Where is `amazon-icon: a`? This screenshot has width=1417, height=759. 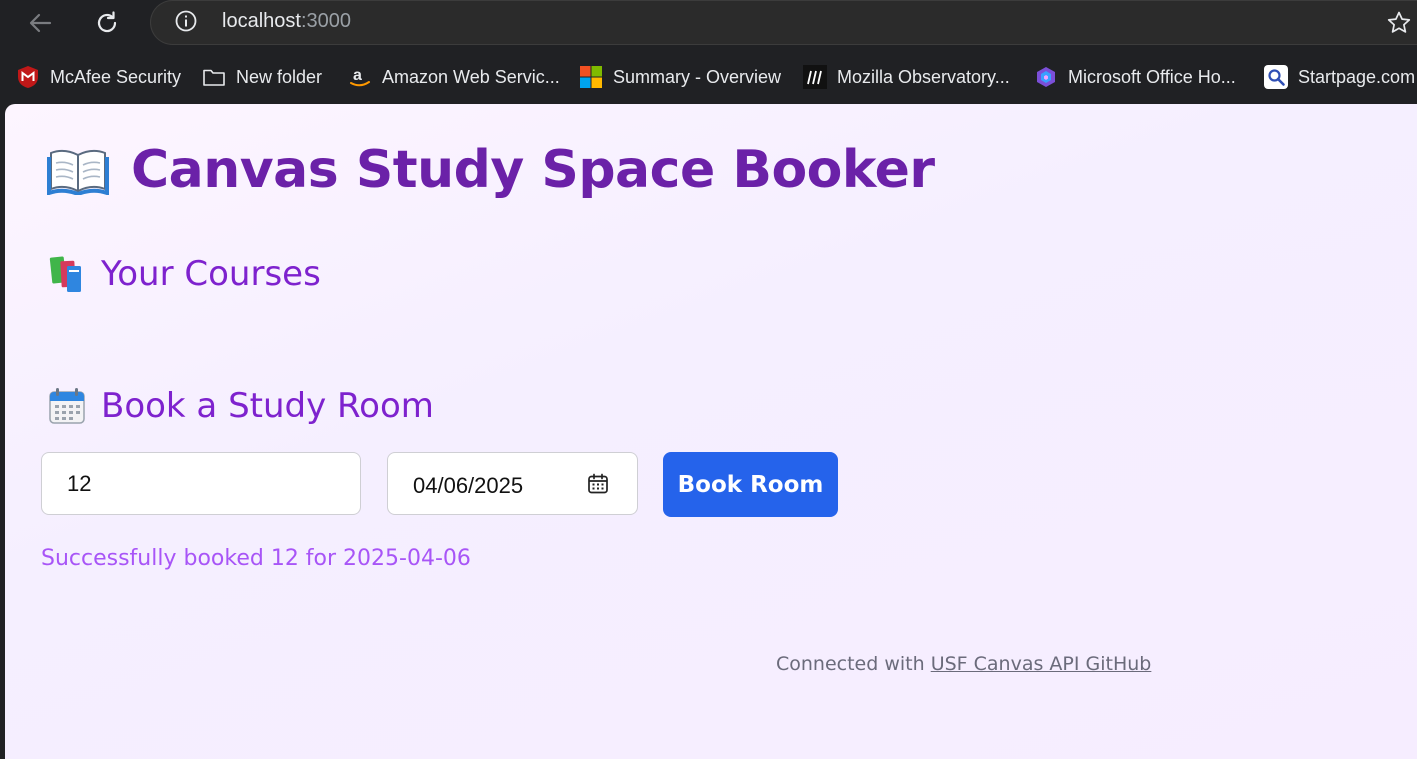
amazon-icon: a is located at coordinates (360, 77).